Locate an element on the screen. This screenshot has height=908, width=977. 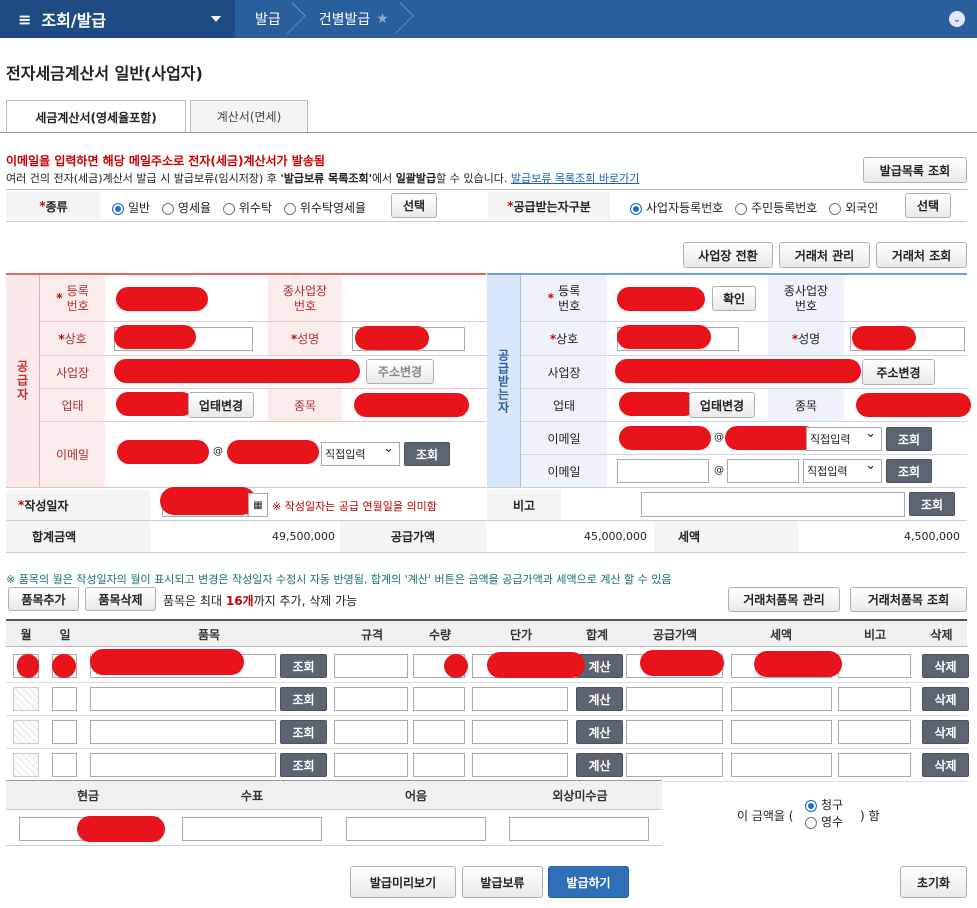
remark-search-button: 조회 is located at coordinates (932, 504).